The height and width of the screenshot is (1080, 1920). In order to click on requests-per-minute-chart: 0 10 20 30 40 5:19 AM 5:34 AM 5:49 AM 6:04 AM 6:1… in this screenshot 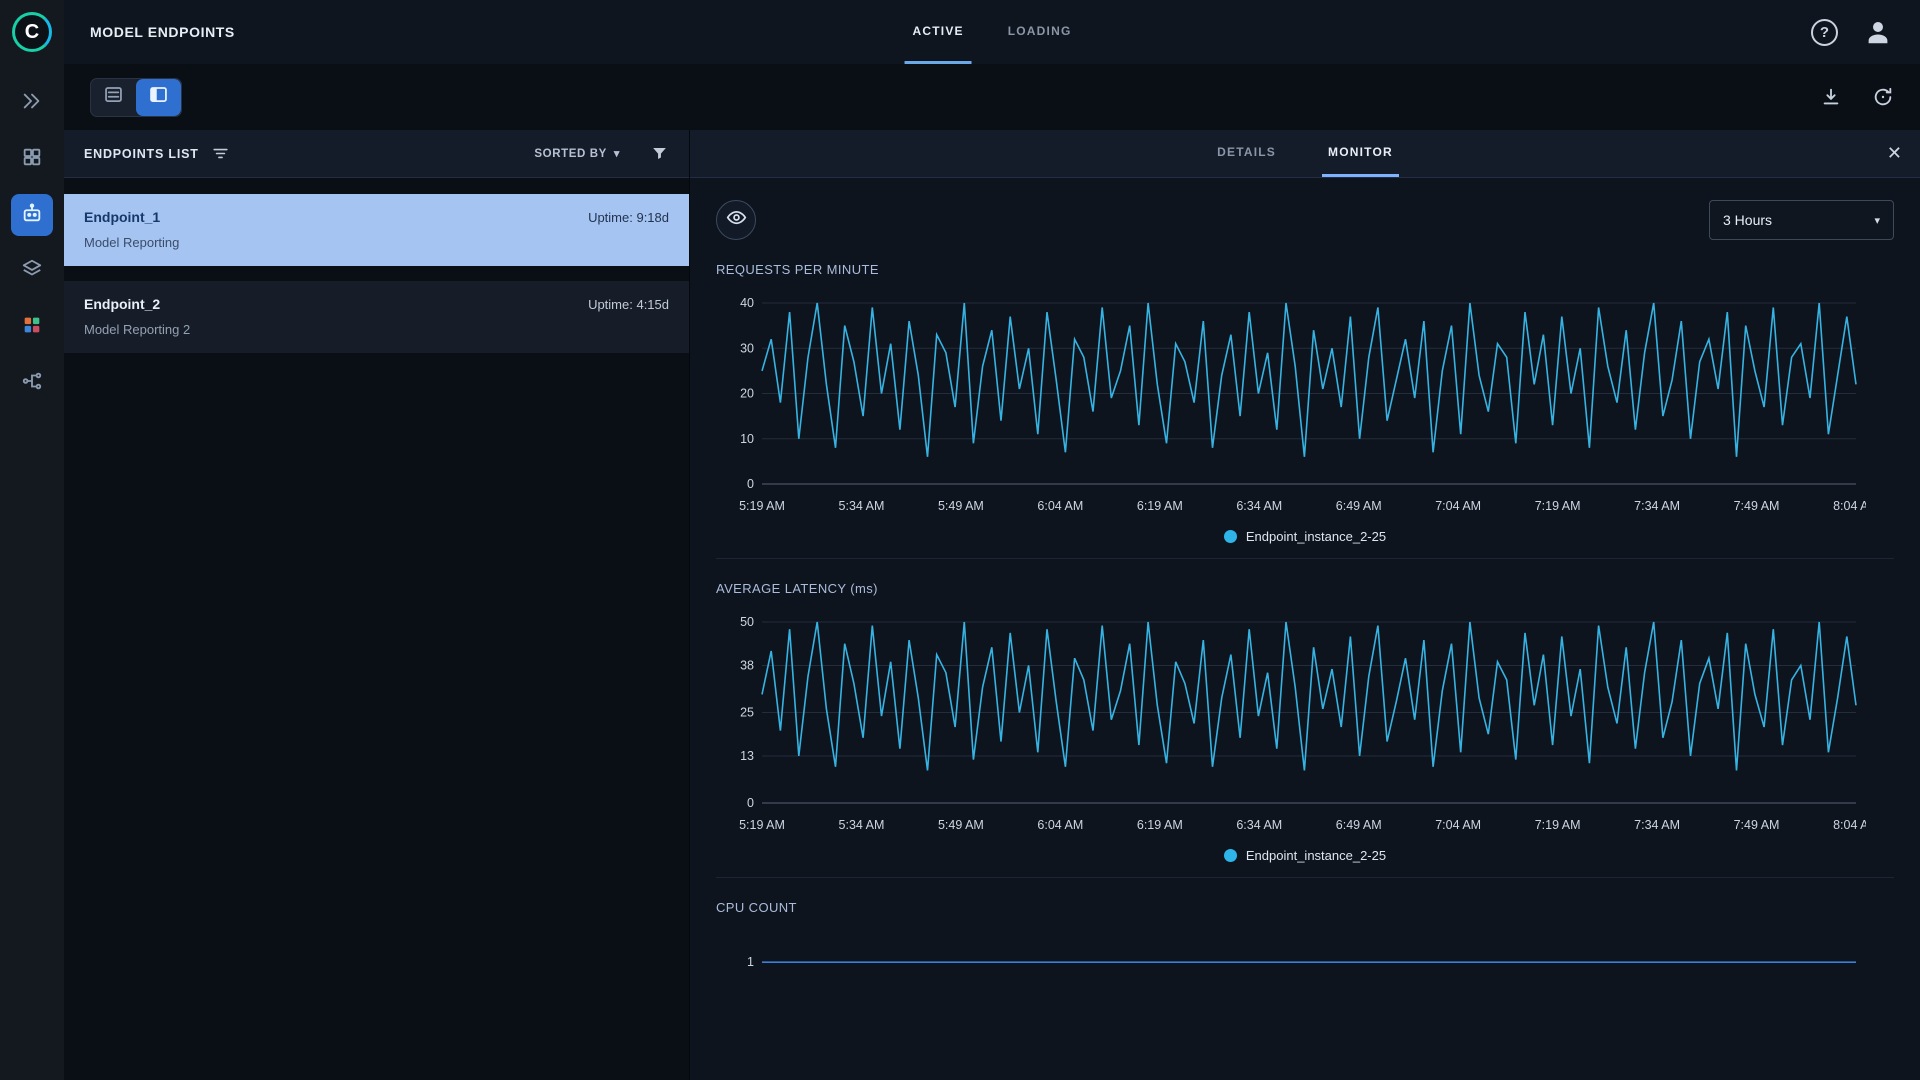, I will do `click(1309, 404)`.